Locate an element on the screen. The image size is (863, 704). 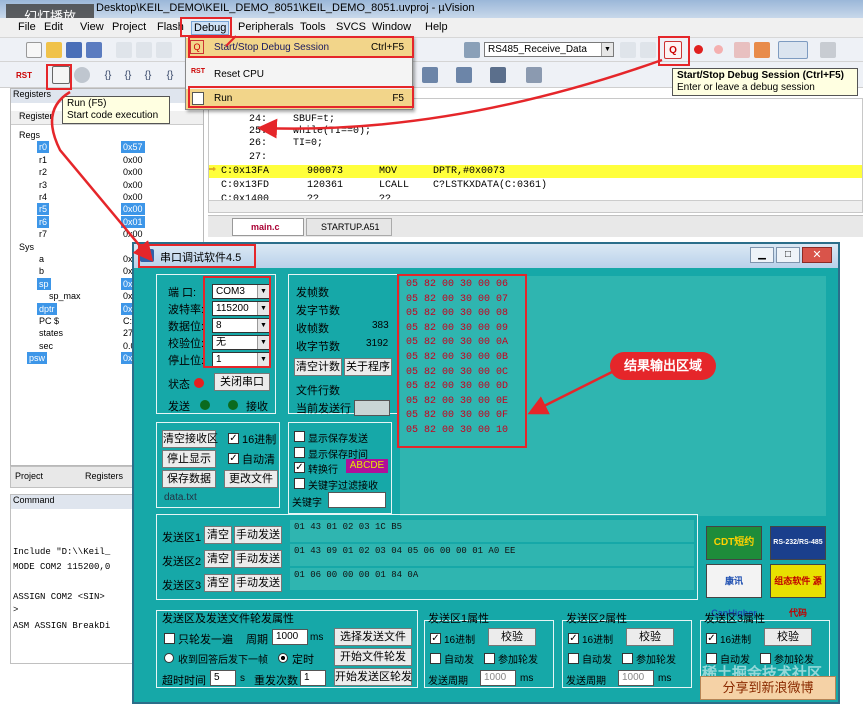
arrow-debug-to-menu is located at coordinates (231, 41).